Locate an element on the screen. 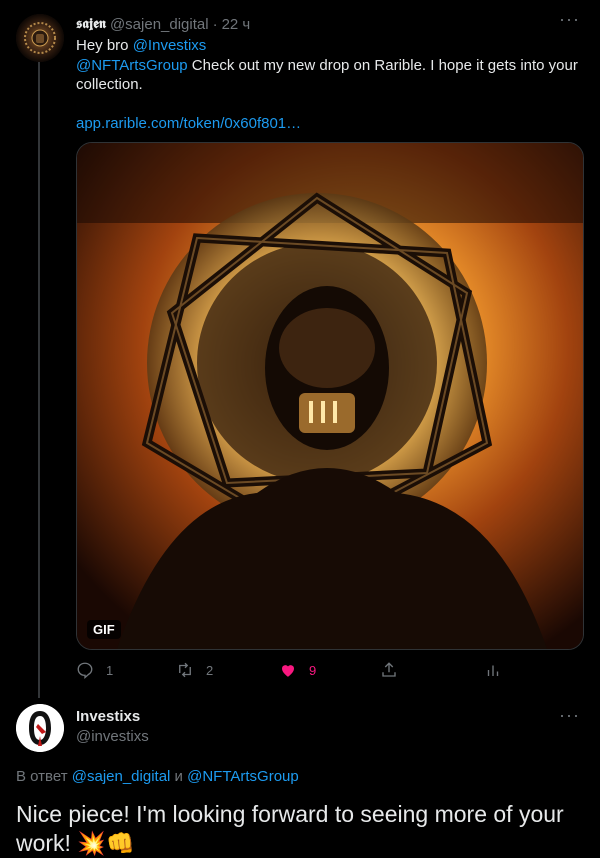 This screenshot has width=600, height=858. reply-mention-nftartsgroup: @NFTArtsGroup is located at coordinates (243, 776).